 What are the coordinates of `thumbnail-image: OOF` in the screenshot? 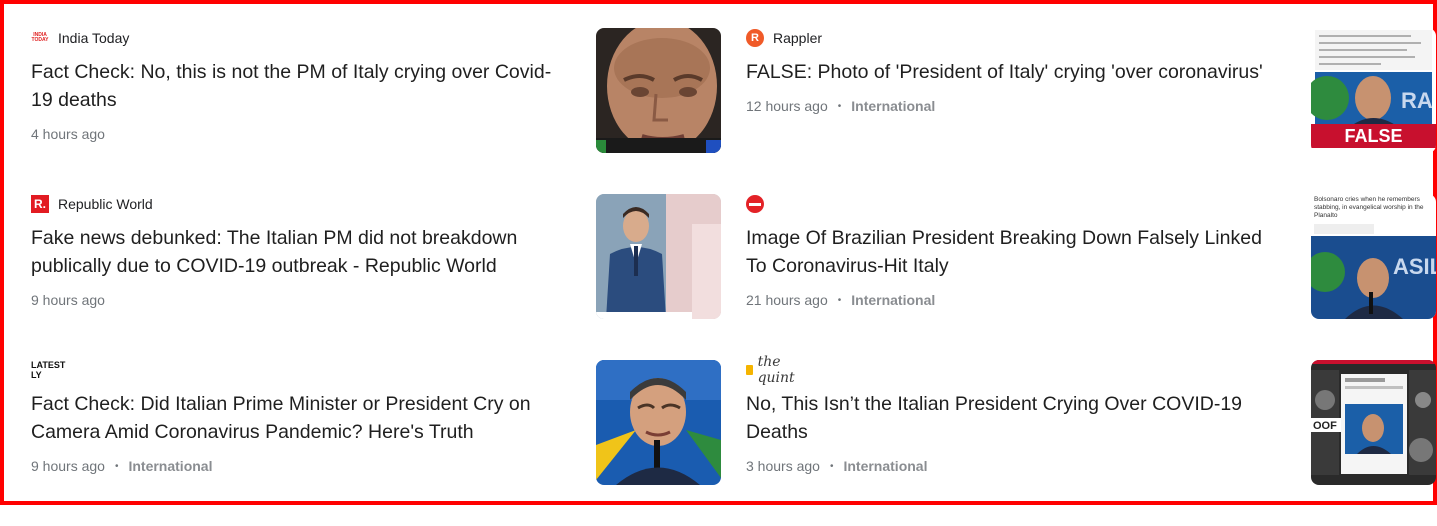 It's located at (1373, 422).